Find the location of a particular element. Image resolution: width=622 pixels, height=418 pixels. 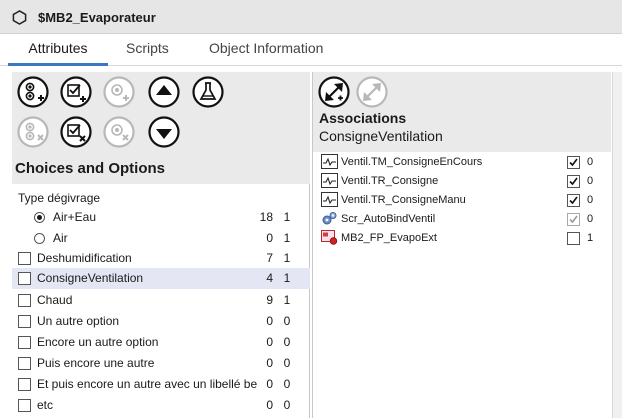

option-row: Puis encore une autre 0 0 is located at coordinates (161, 363).